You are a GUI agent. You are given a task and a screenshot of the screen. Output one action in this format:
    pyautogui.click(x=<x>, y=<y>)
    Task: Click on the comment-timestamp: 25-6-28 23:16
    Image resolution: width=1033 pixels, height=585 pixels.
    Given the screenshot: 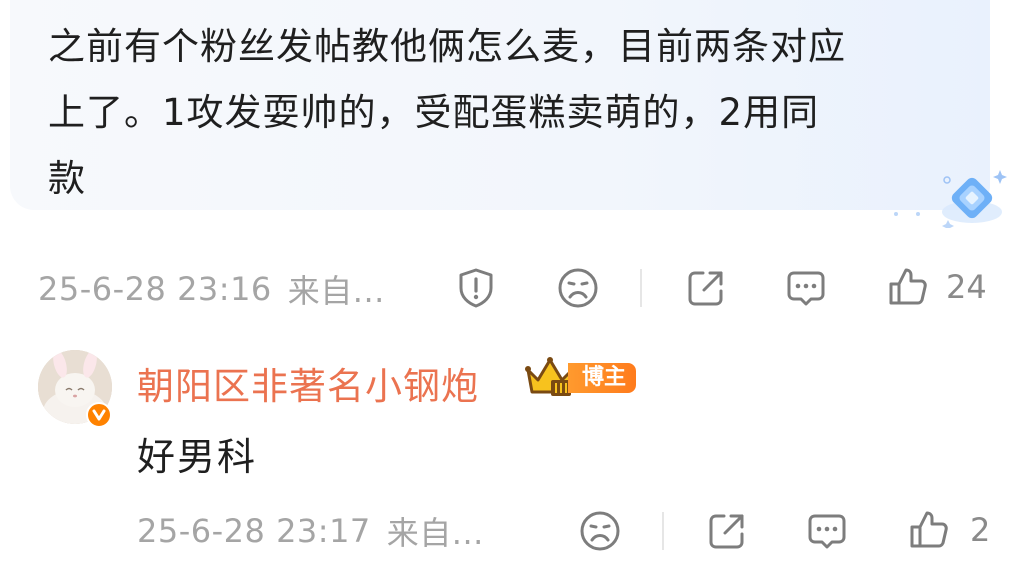 What is the action you would take?
    pyautogui.click(x=155, y=289)
    